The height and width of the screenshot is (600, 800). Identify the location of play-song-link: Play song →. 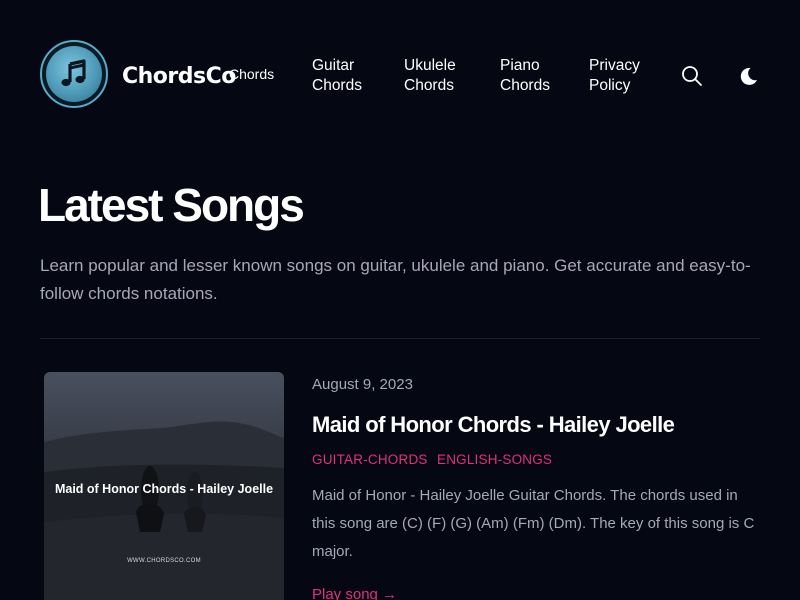
(354, 593).